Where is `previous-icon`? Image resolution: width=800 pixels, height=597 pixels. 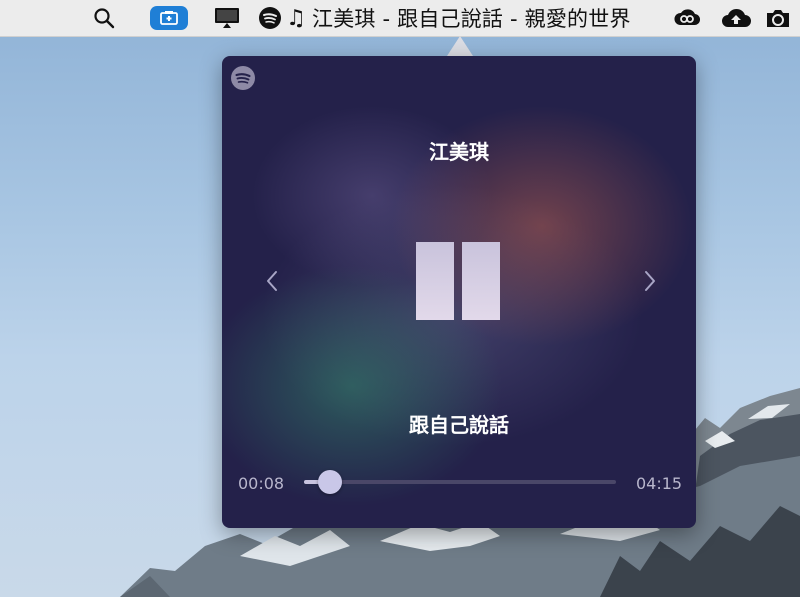
previous-icon is located at coordinates (272, 281).